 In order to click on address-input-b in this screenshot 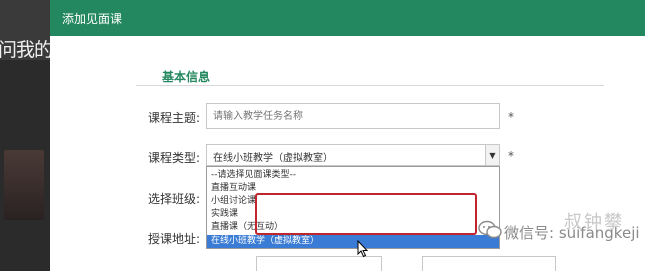, I will do `click(489, 263)`.